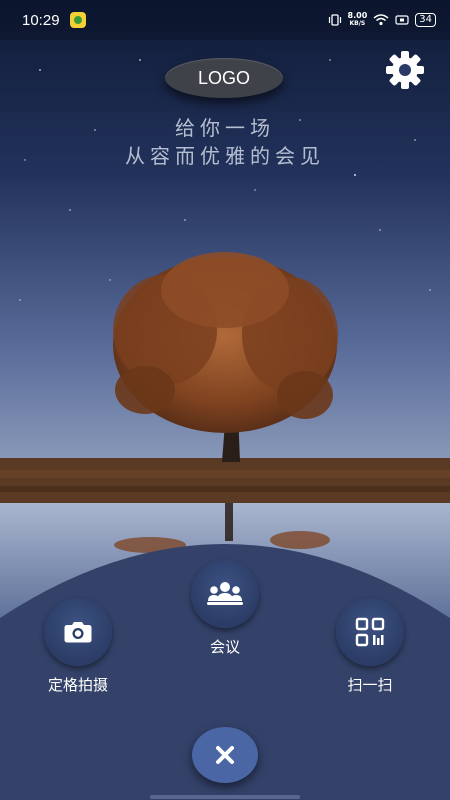  I want to click on qr-scan-icon, so click(370, 632).